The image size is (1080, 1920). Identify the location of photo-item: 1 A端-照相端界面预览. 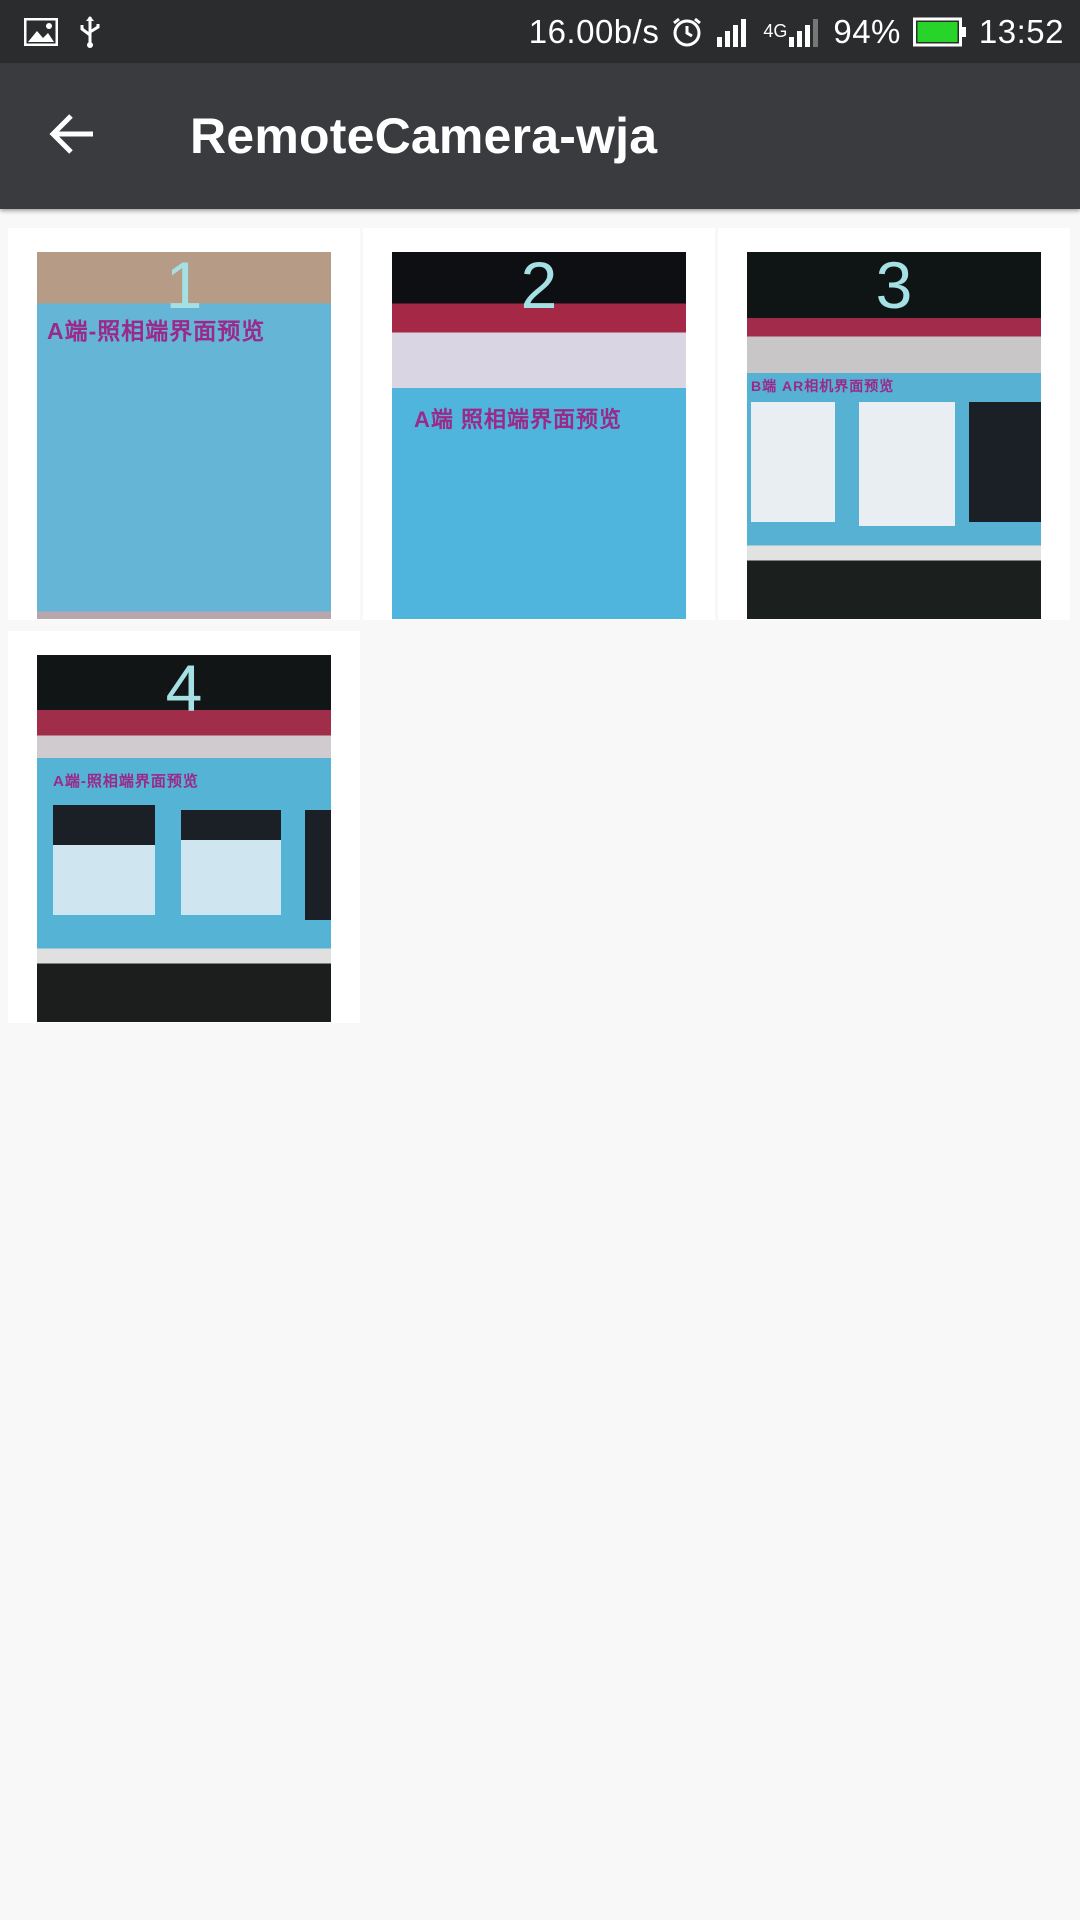
(184, 424).